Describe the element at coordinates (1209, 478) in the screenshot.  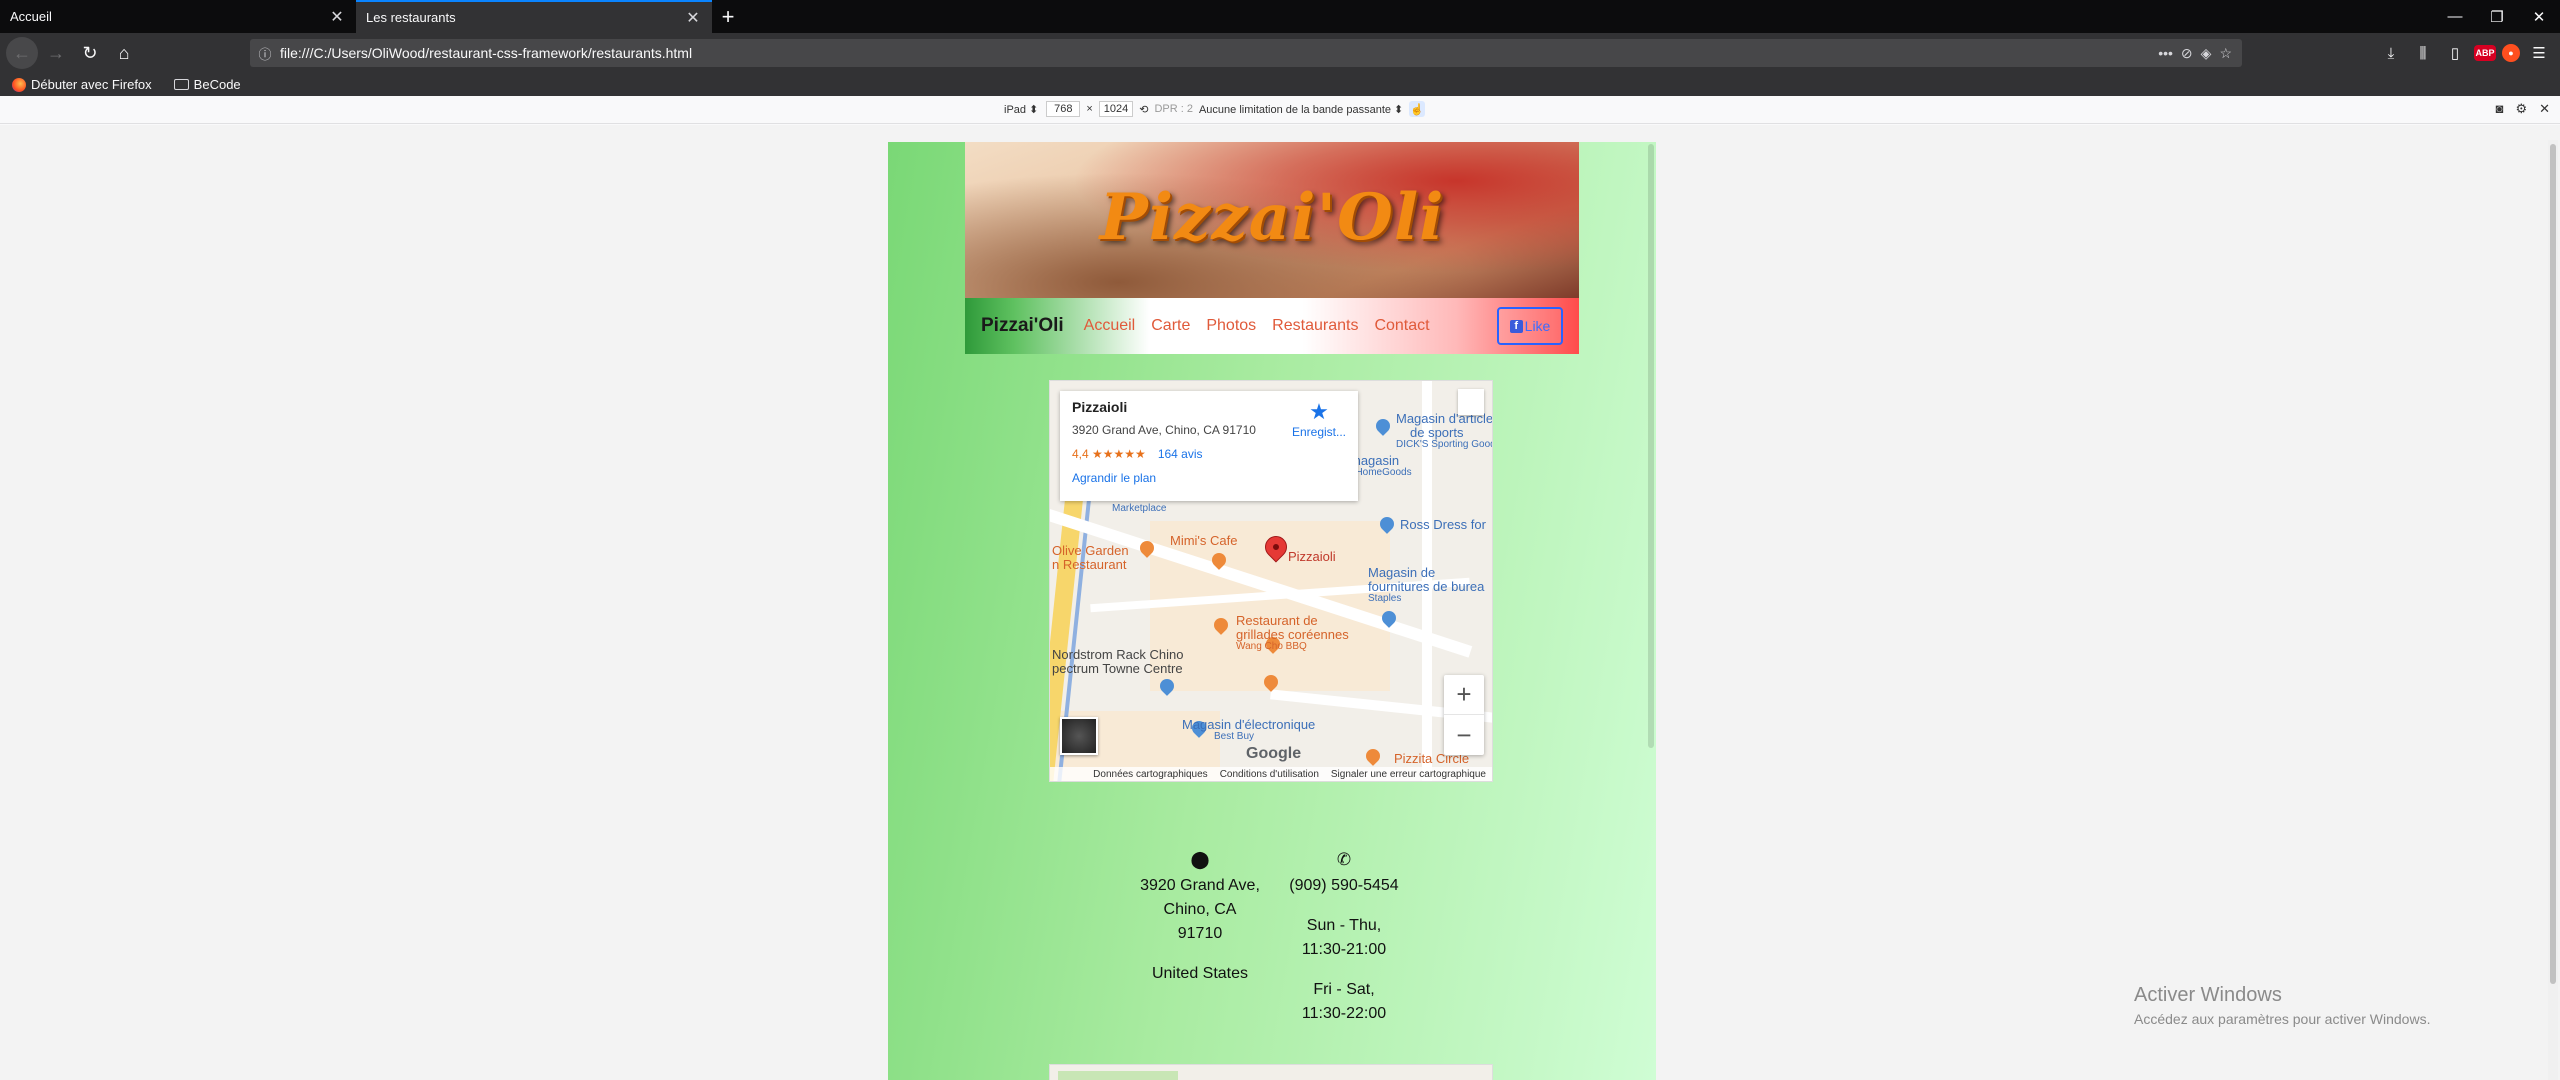
I see `enlarge-map-link: Agrandir le plan` at that location.